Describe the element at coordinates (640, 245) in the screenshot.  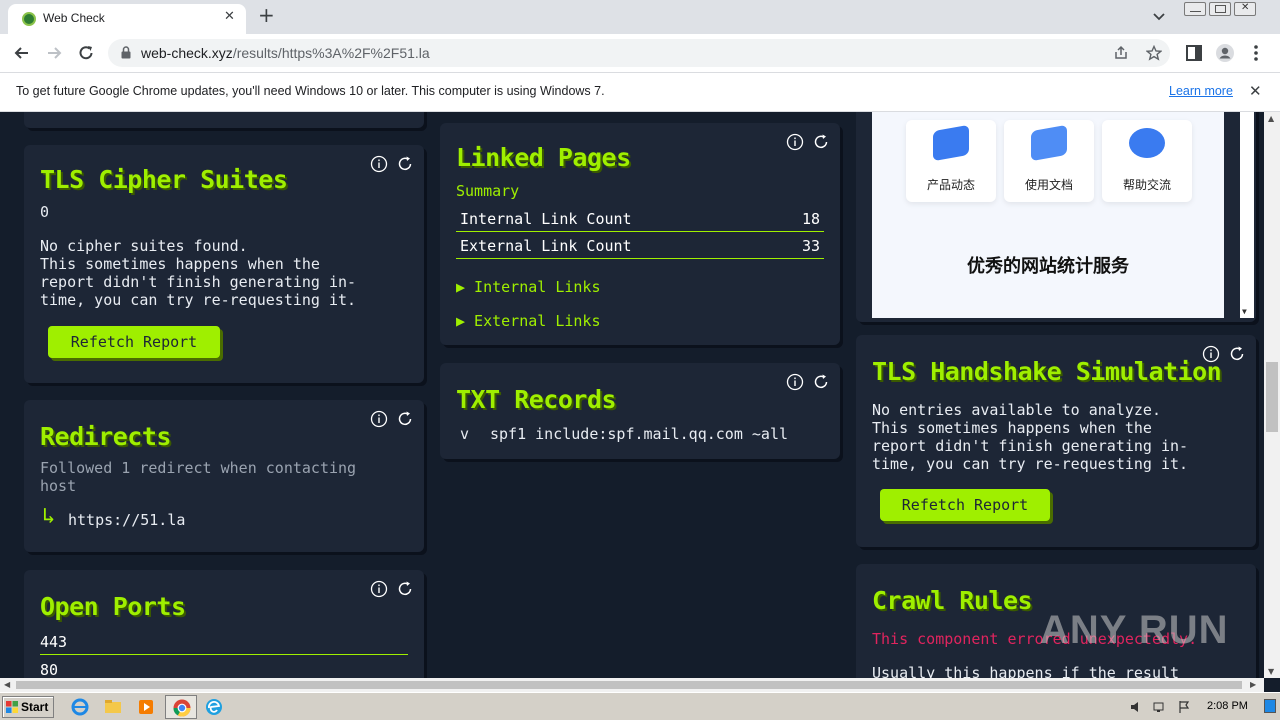
I see `external-link-count-row: External Link Count 33` at that location.